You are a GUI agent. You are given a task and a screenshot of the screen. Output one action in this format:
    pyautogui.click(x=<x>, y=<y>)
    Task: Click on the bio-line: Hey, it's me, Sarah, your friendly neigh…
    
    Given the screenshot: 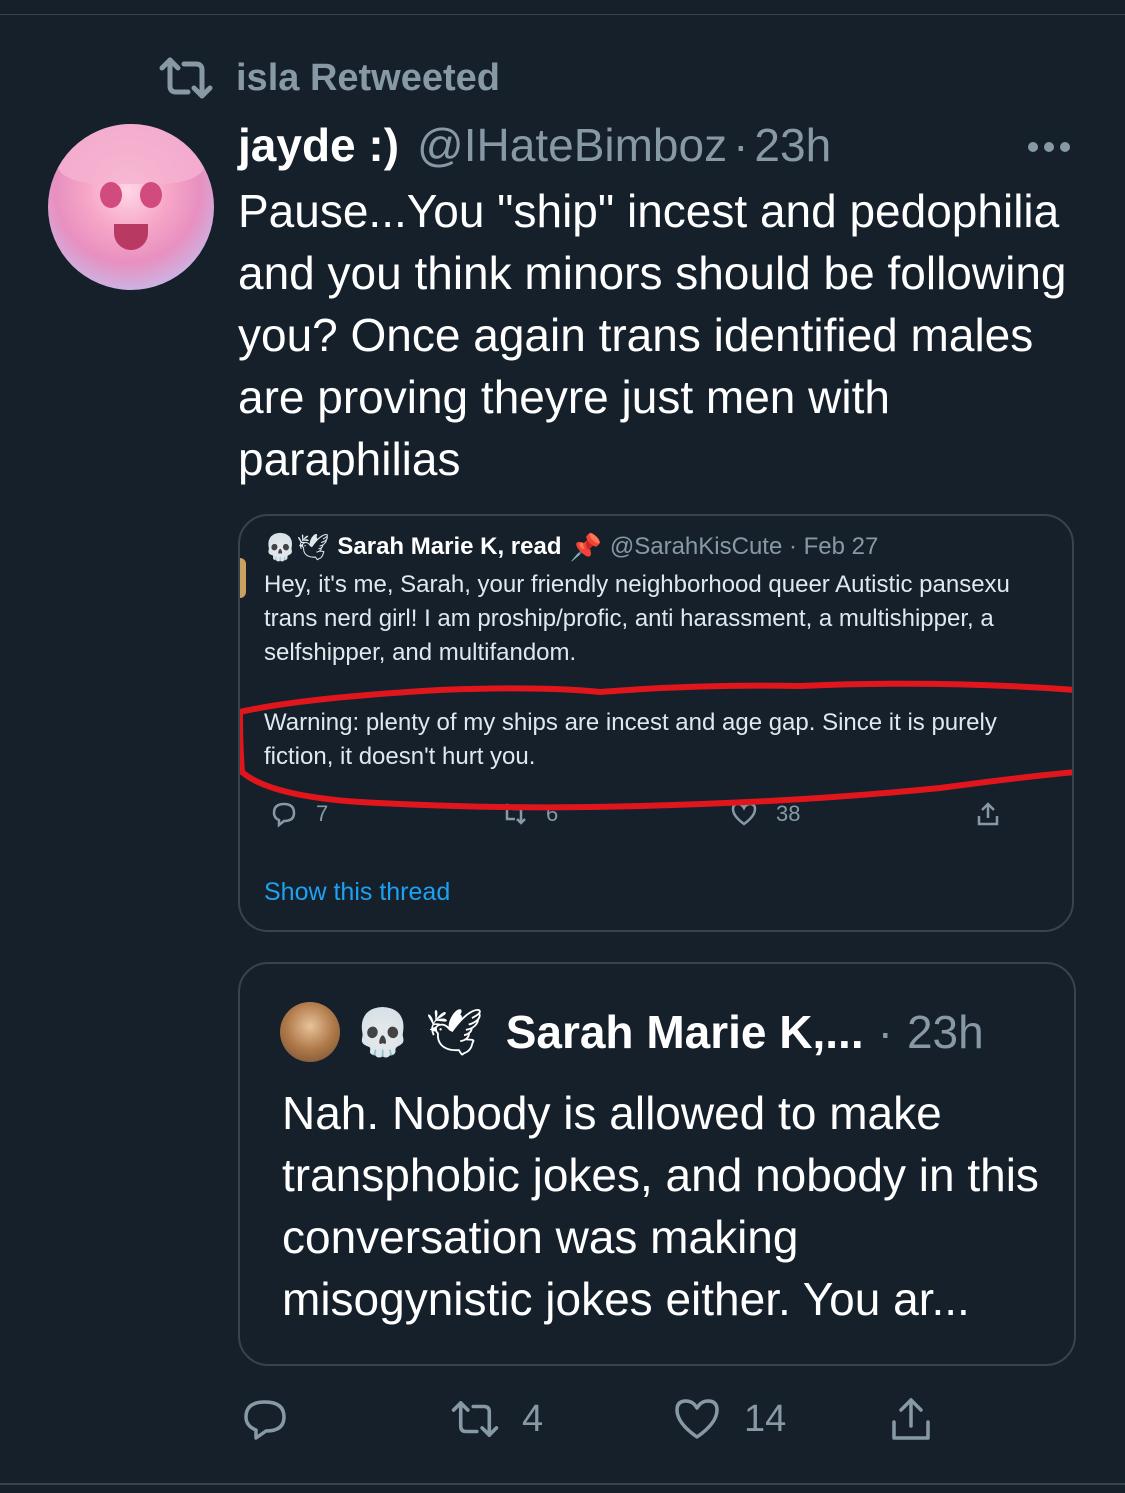 What is the action you would take?
    pyautogui.click(x=637, y=584)
    